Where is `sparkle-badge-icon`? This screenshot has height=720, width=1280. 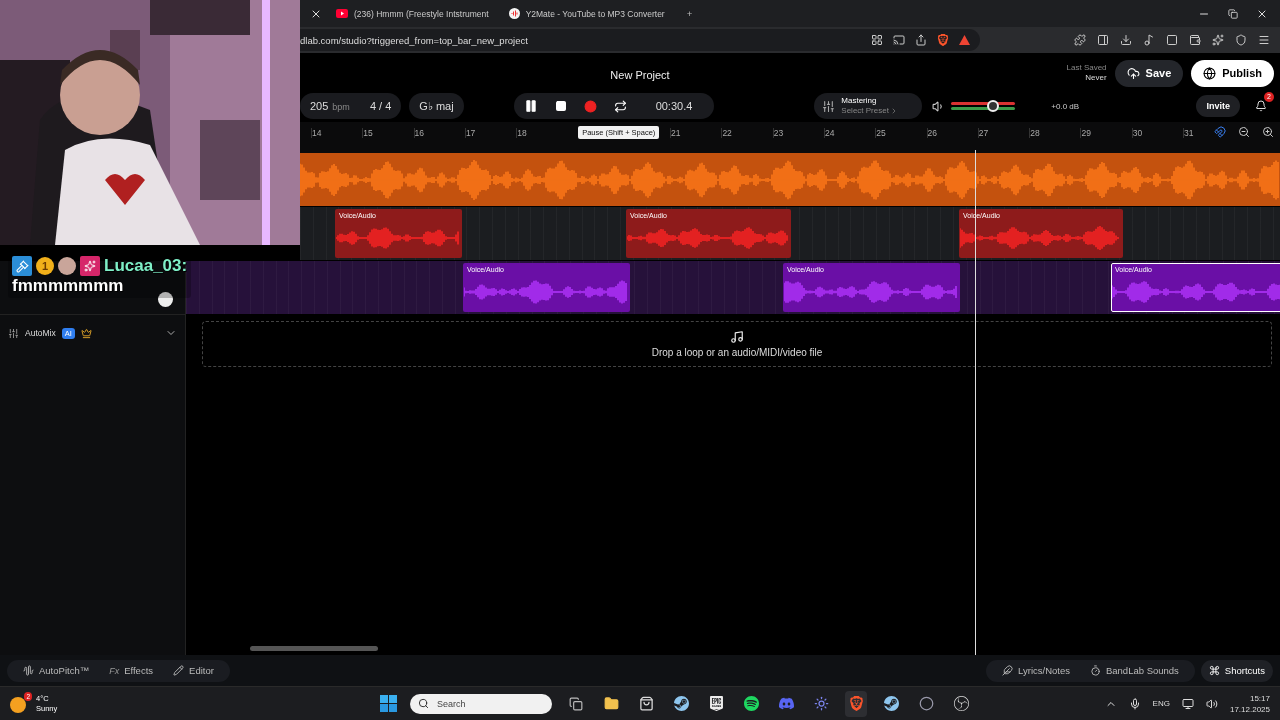
sparkle-badge-icon is located at coordinates (90, 266).